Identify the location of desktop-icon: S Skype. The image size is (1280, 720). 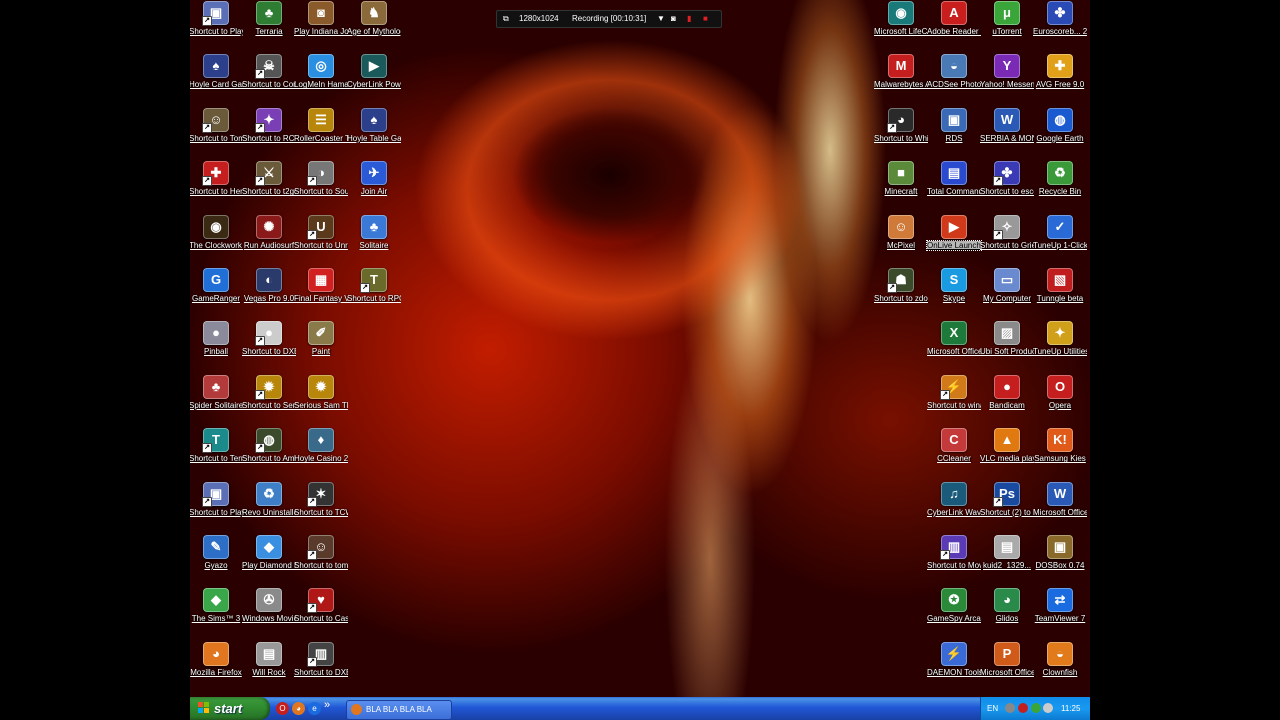
(954, 293).